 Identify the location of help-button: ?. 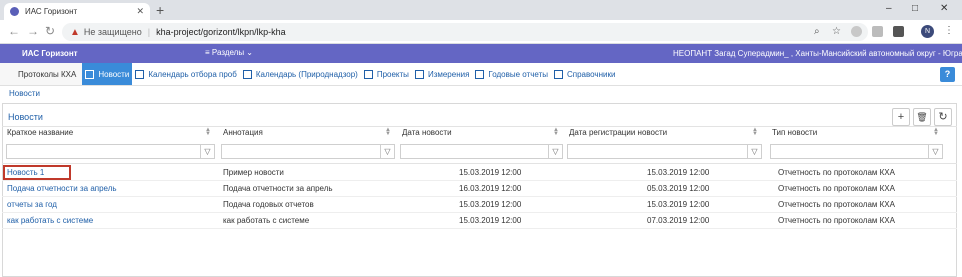
(947, 74).